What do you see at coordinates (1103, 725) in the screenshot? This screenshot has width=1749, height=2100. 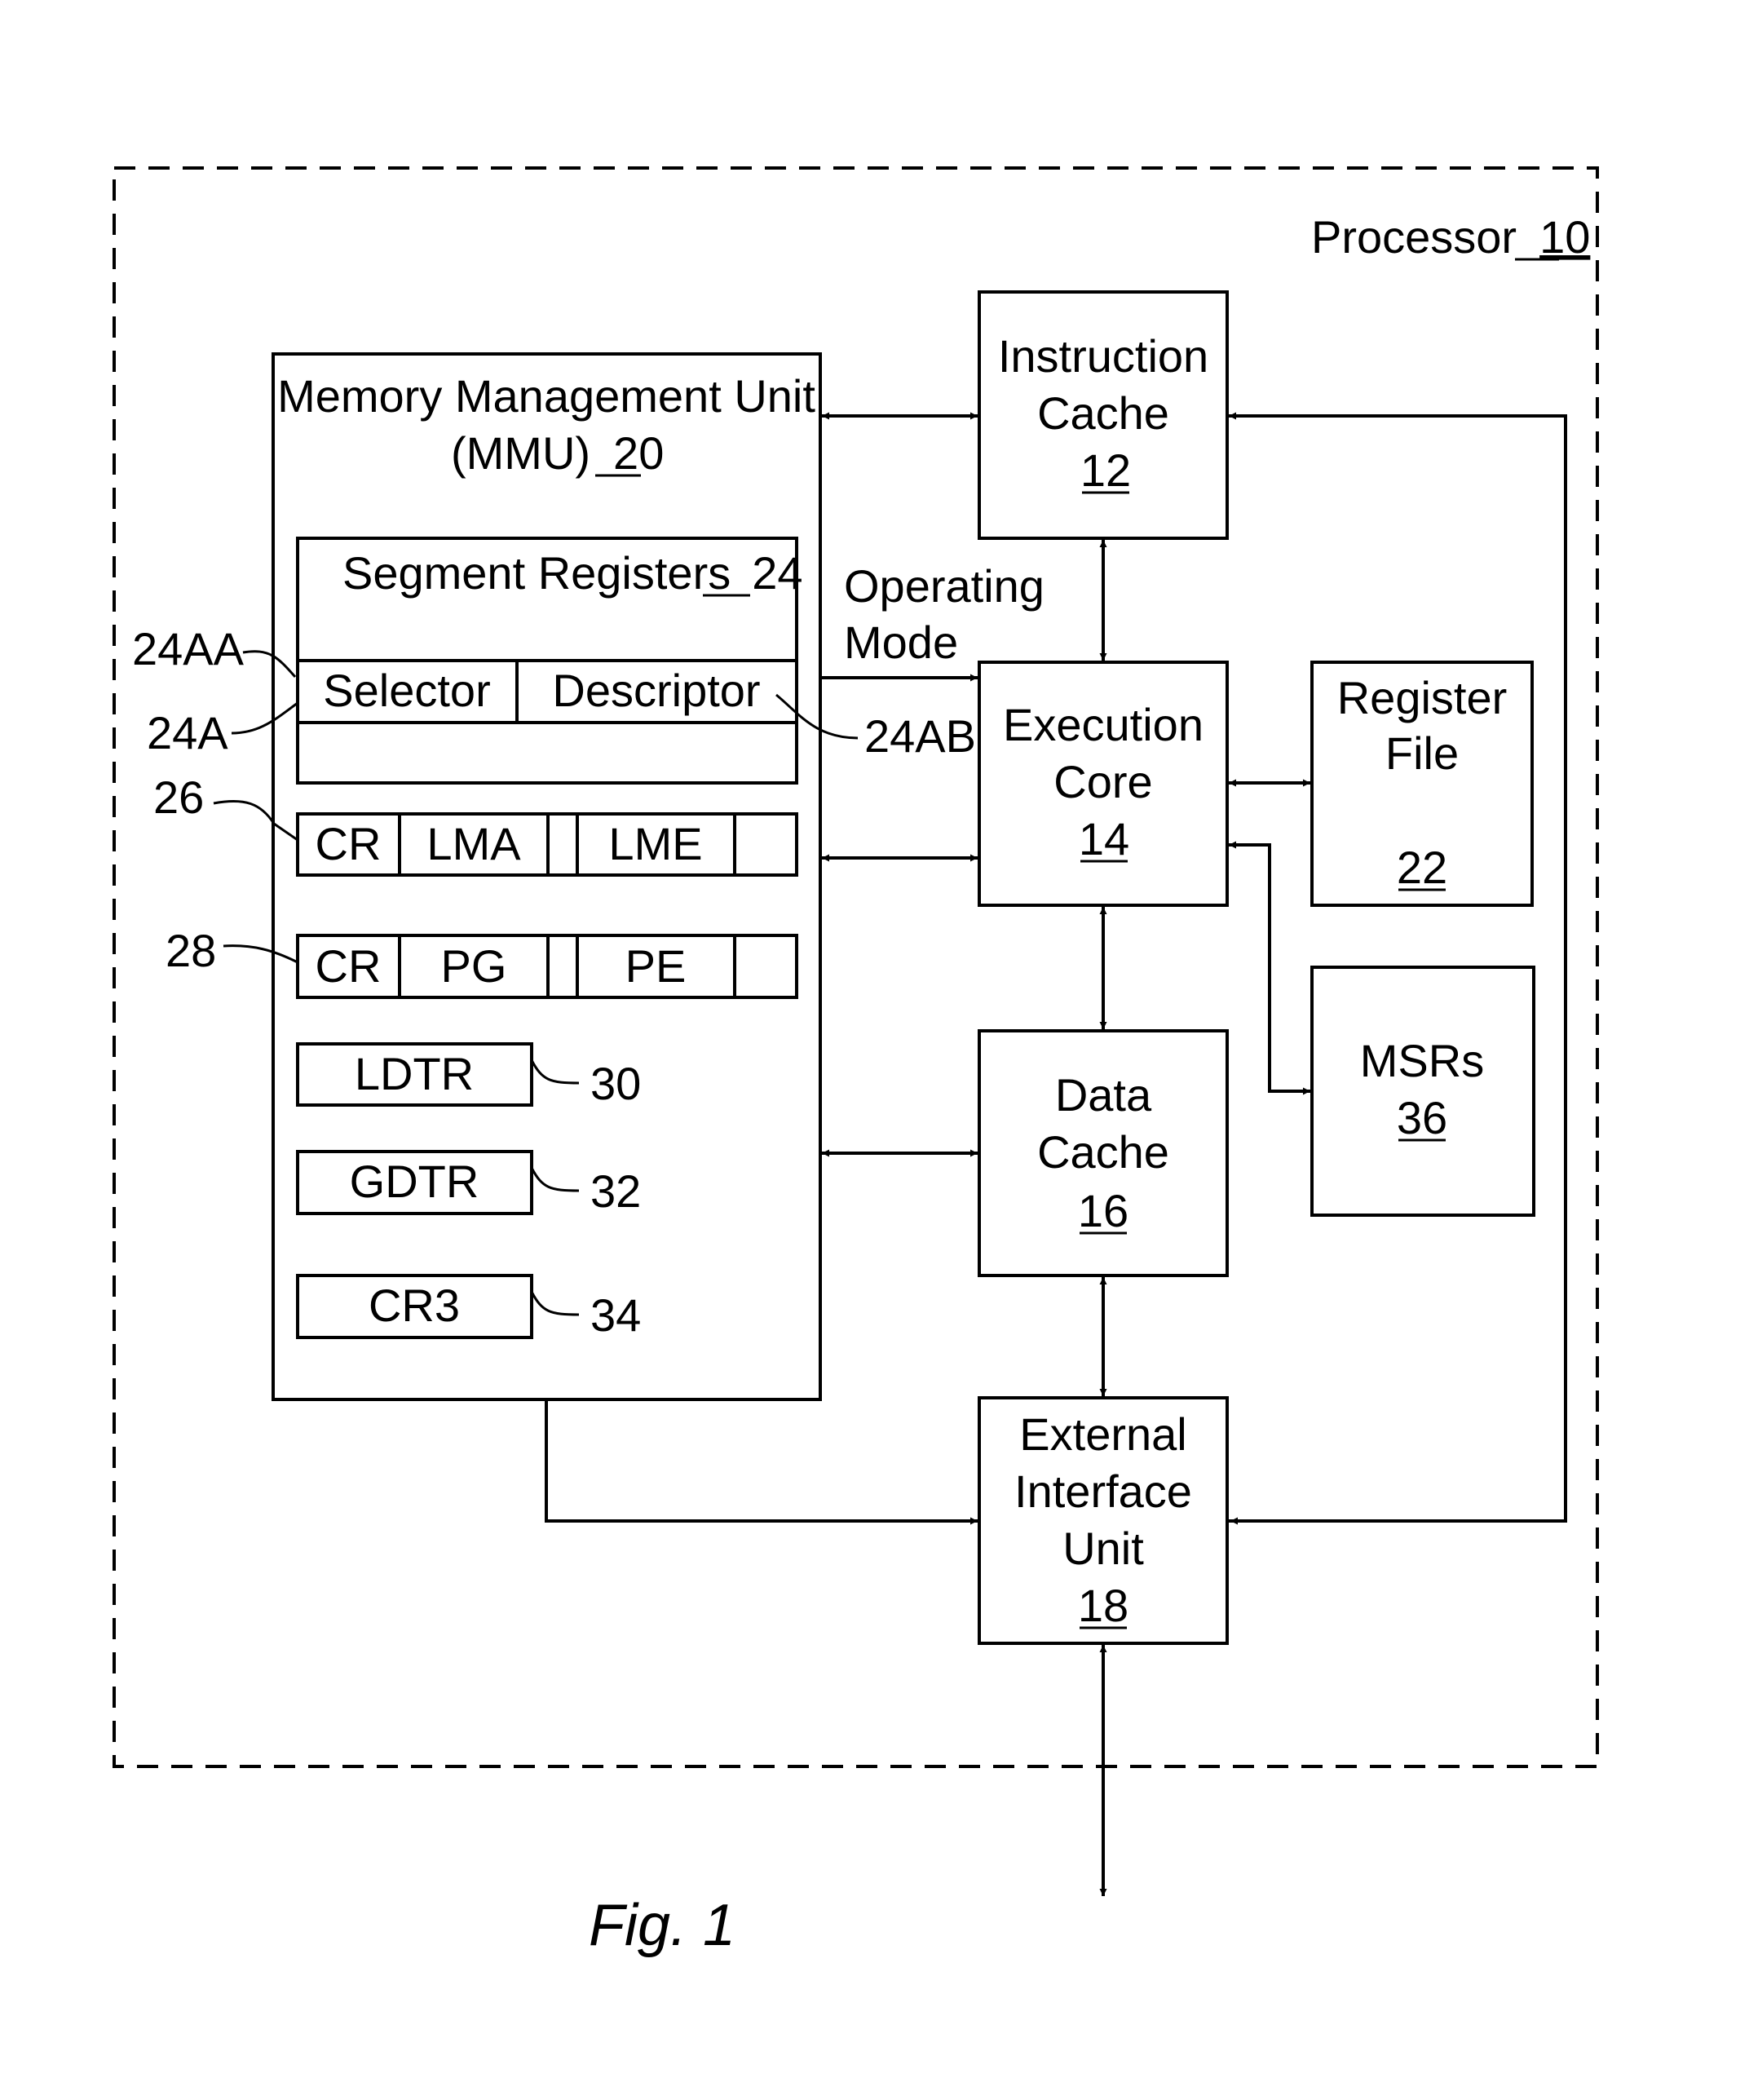 I see `execution-core-label-1: Execution` at bounding box center [1103, 725].